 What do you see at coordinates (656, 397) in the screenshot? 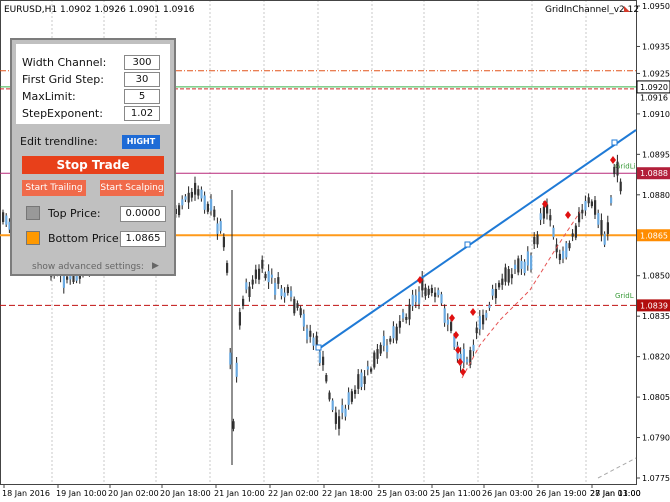
I see `y-tick-label: 1.0805` at bounding box center [656, 397].